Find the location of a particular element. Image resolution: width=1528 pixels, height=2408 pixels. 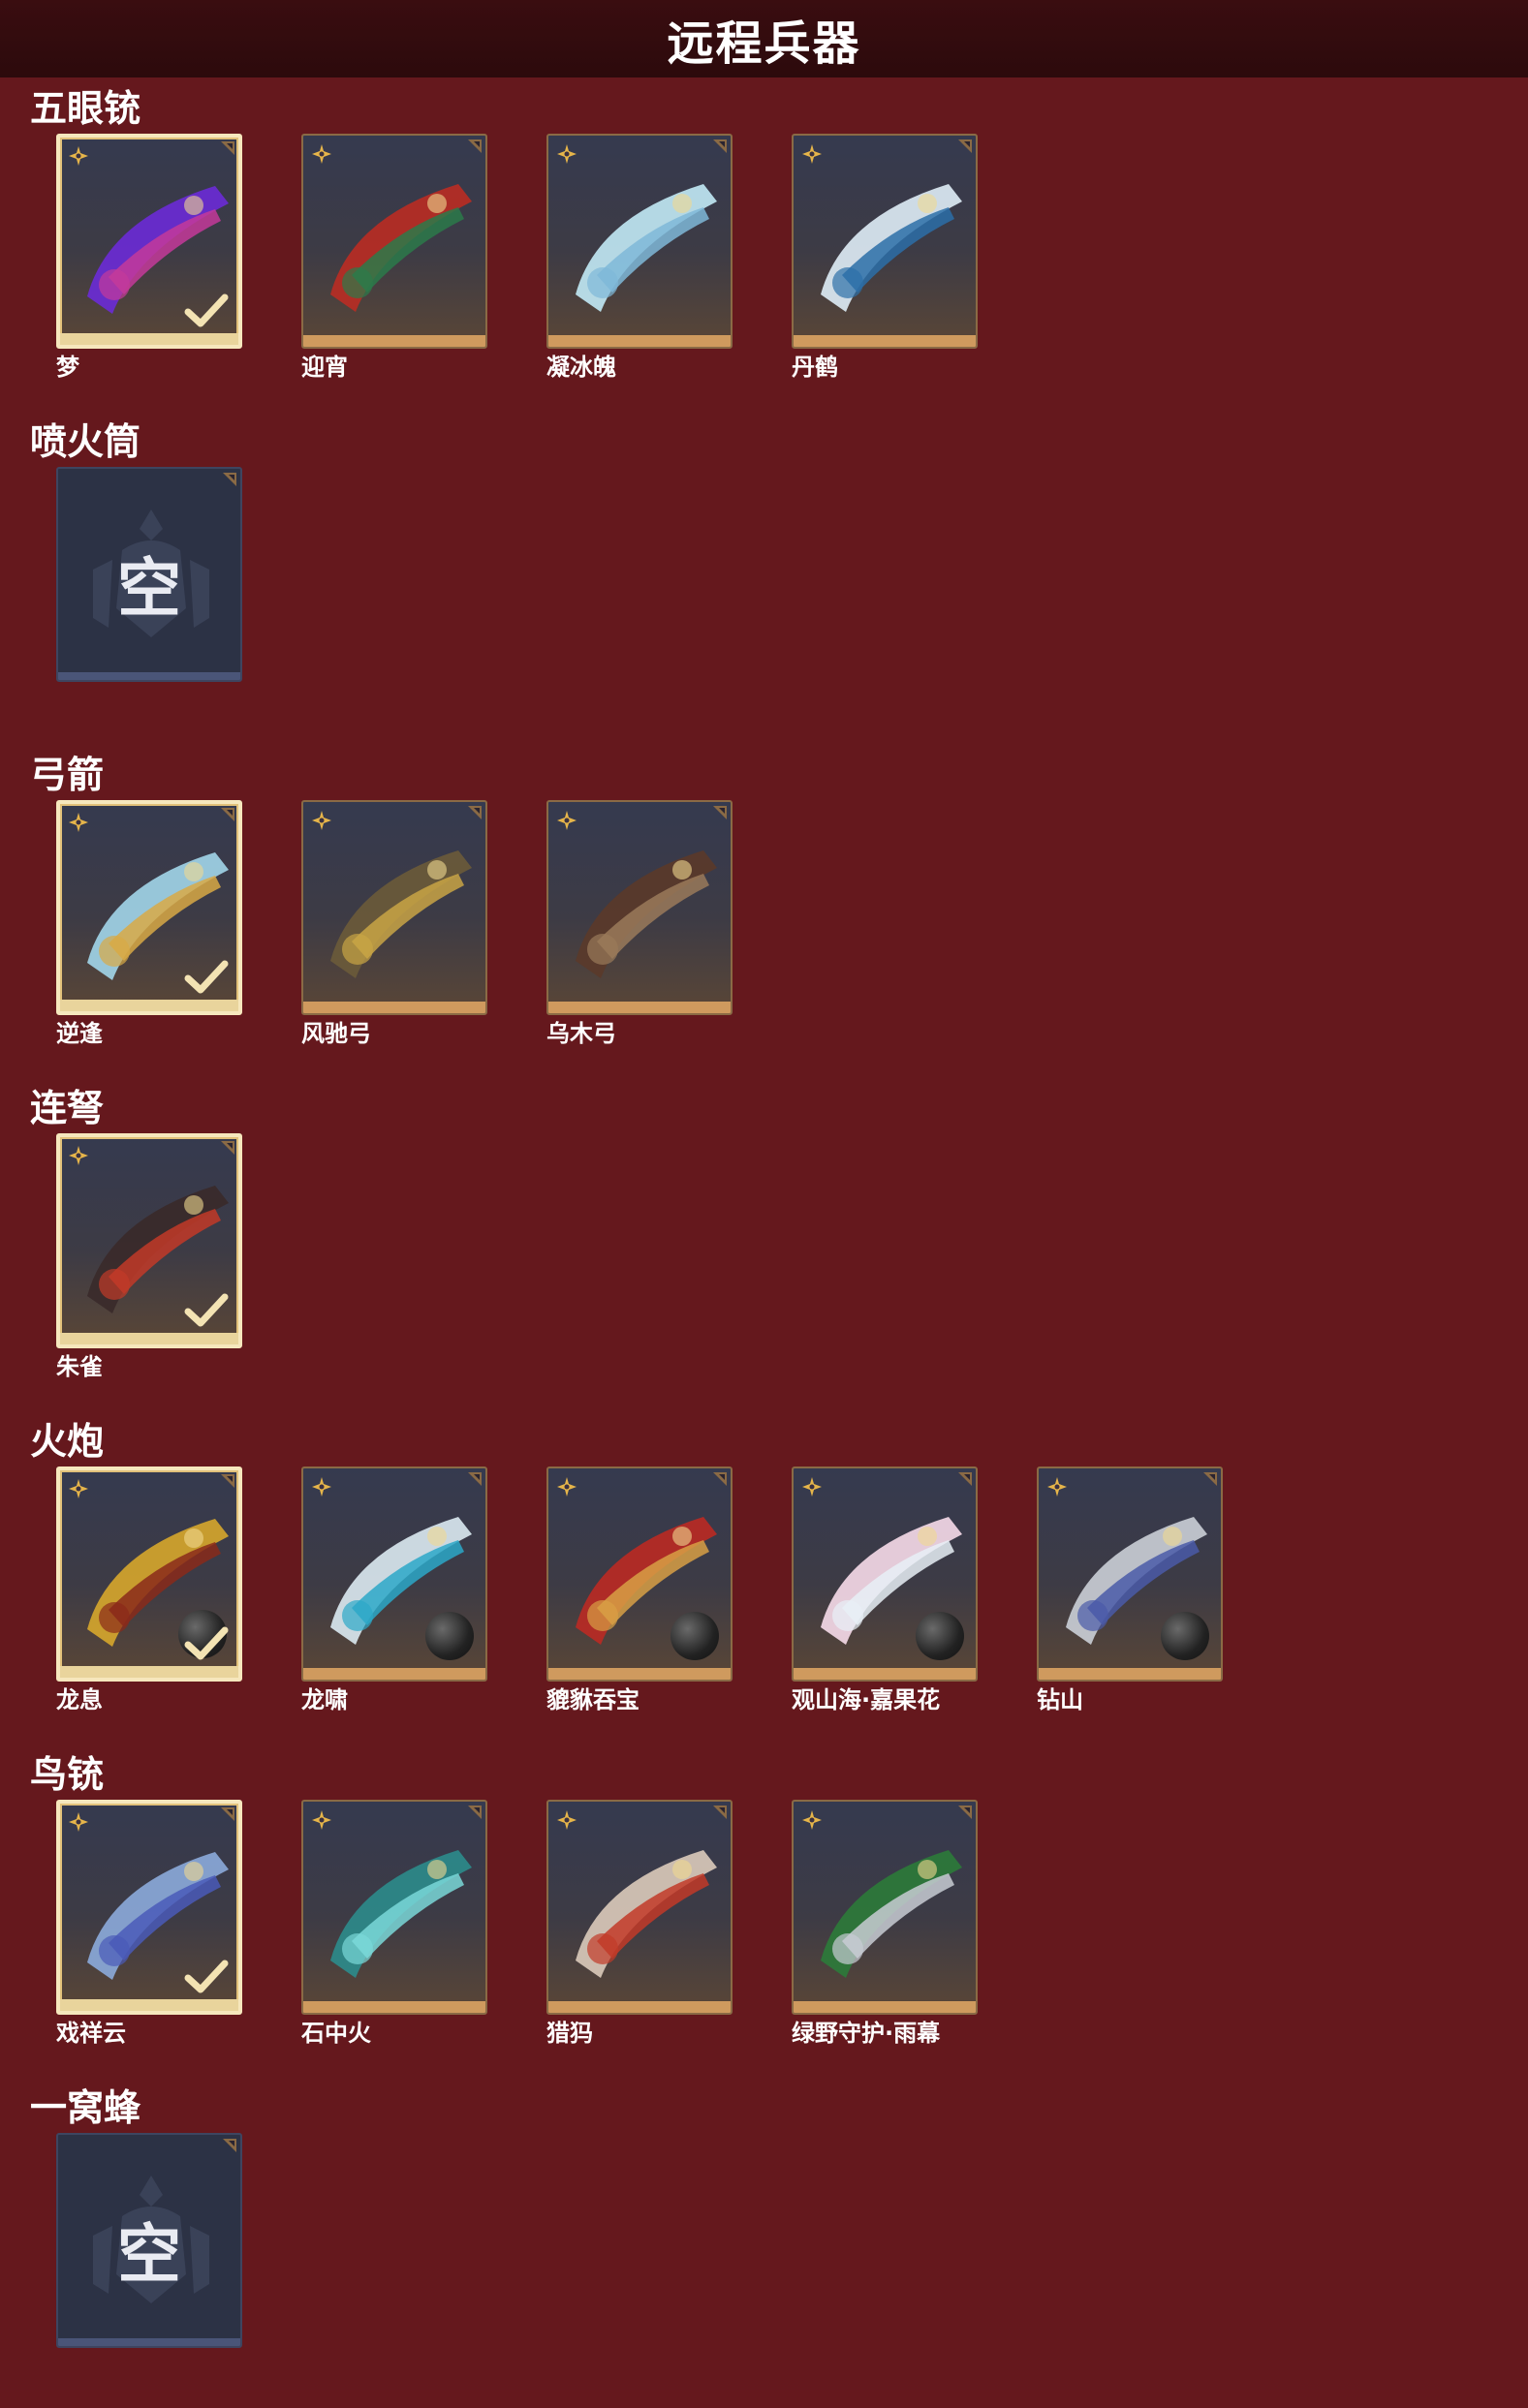

weapon-name: 逆逢 is located at coordinates (79, 1033).